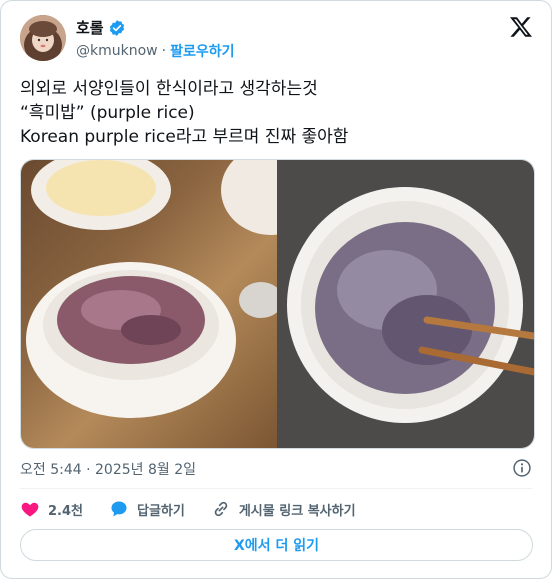  I want to click on like-button: 2.4천, so click(51, 509).